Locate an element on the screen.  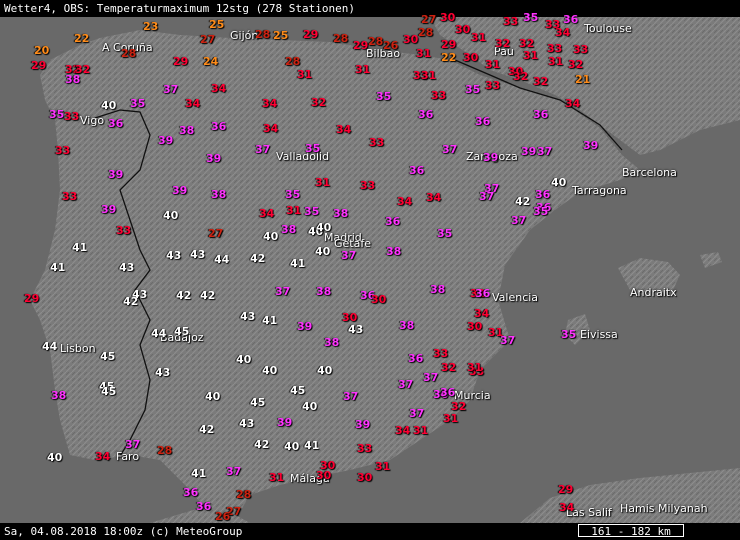
city-label: Faro is located at coordinates (128, 456).